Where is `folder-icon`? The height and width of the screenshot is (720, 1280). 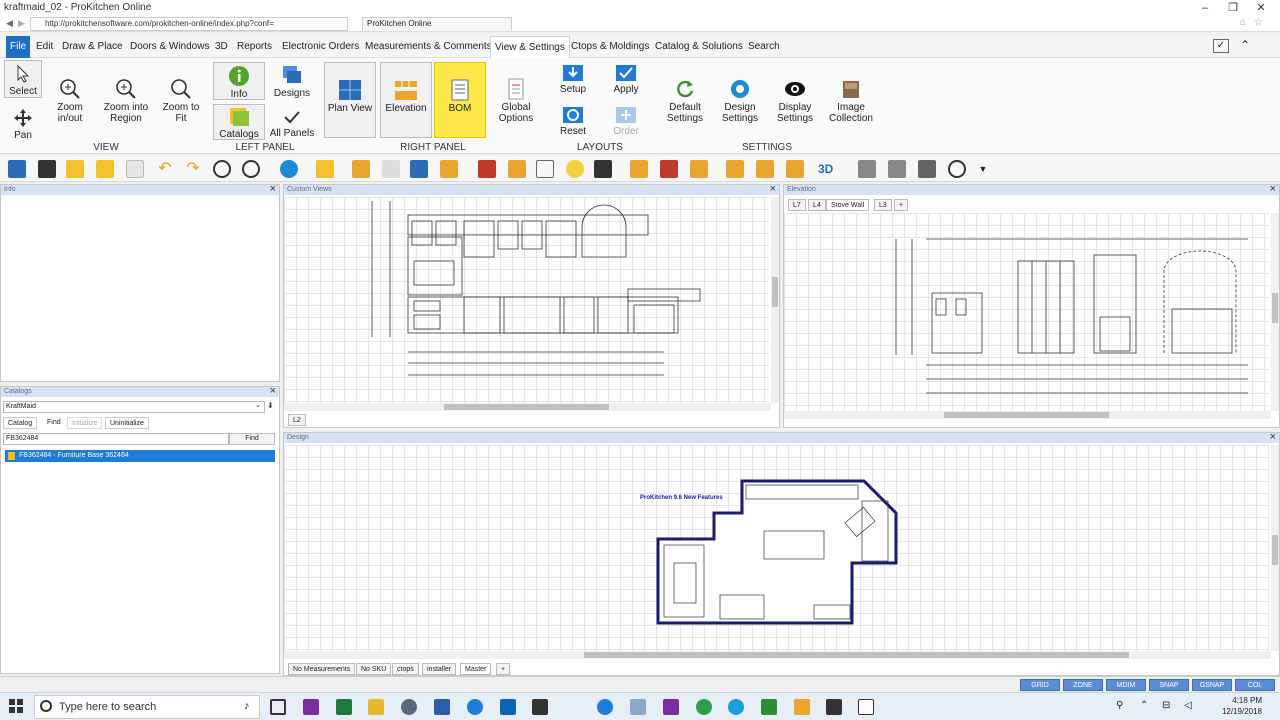
folder-icon is located at coordinates (105, 169).